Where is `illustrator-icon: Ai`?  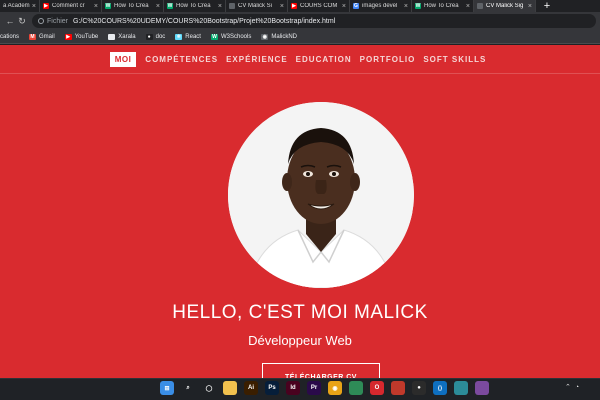 illustrator-icon: Ai is located at coordinates (251, 388).